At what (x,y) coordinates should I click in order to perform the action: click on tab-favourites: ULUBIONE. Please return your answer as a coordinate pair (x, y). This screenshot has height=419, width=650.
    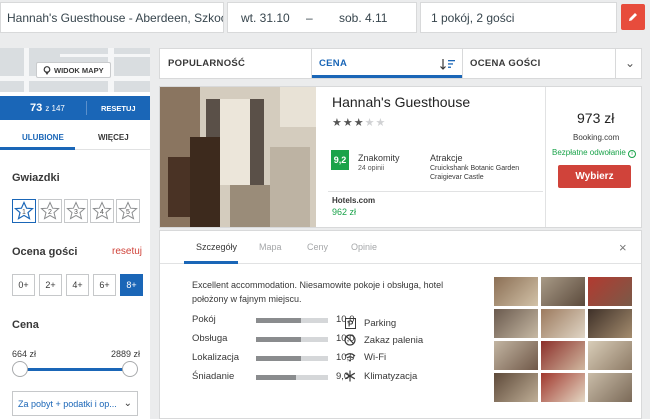
    Looking at the image, I should click on (43, 137).